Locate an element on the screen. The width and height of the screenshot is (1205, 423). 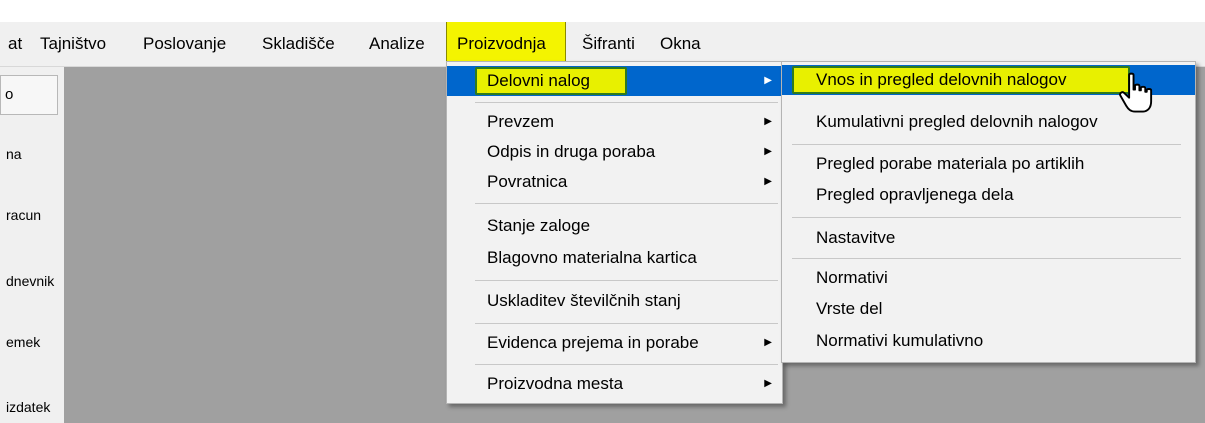
sidebar: o na racun dnevnik emek izdatek is located at coordinates (32, 245).